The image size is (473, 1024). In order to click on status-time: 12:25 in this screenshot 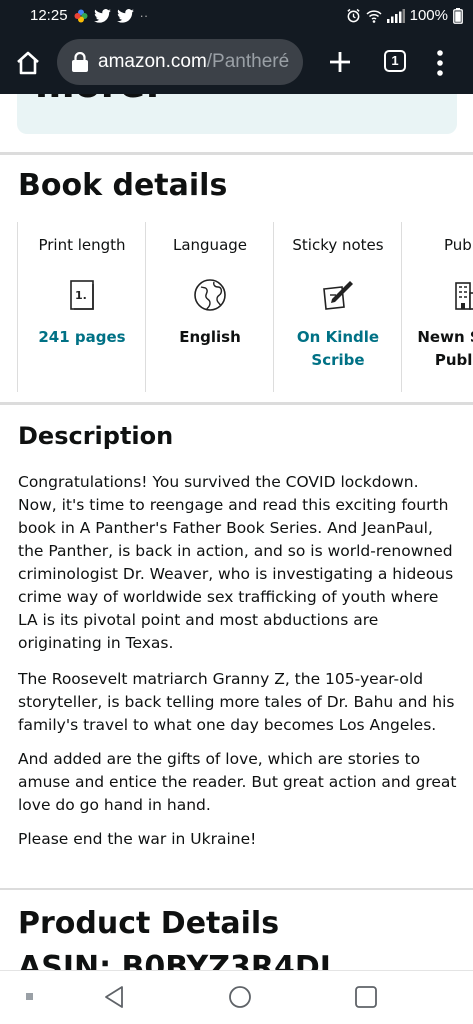, I will do `click(49, 15)`.